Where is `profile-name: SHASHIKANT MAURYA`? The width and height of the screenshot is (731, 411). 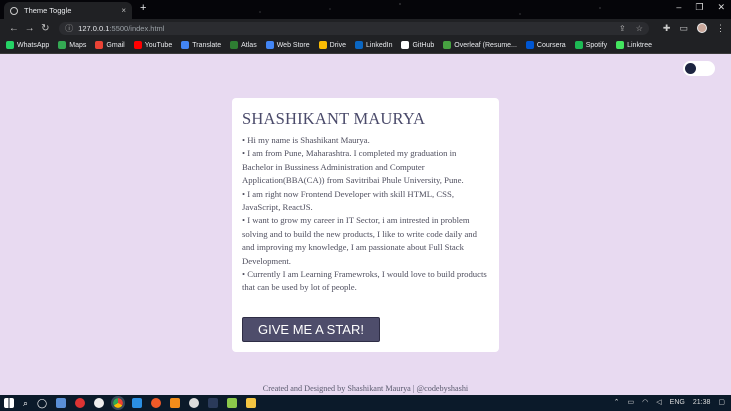 profile-name: SHASHIKANT MAURYA is located at coordinates (334, 118).